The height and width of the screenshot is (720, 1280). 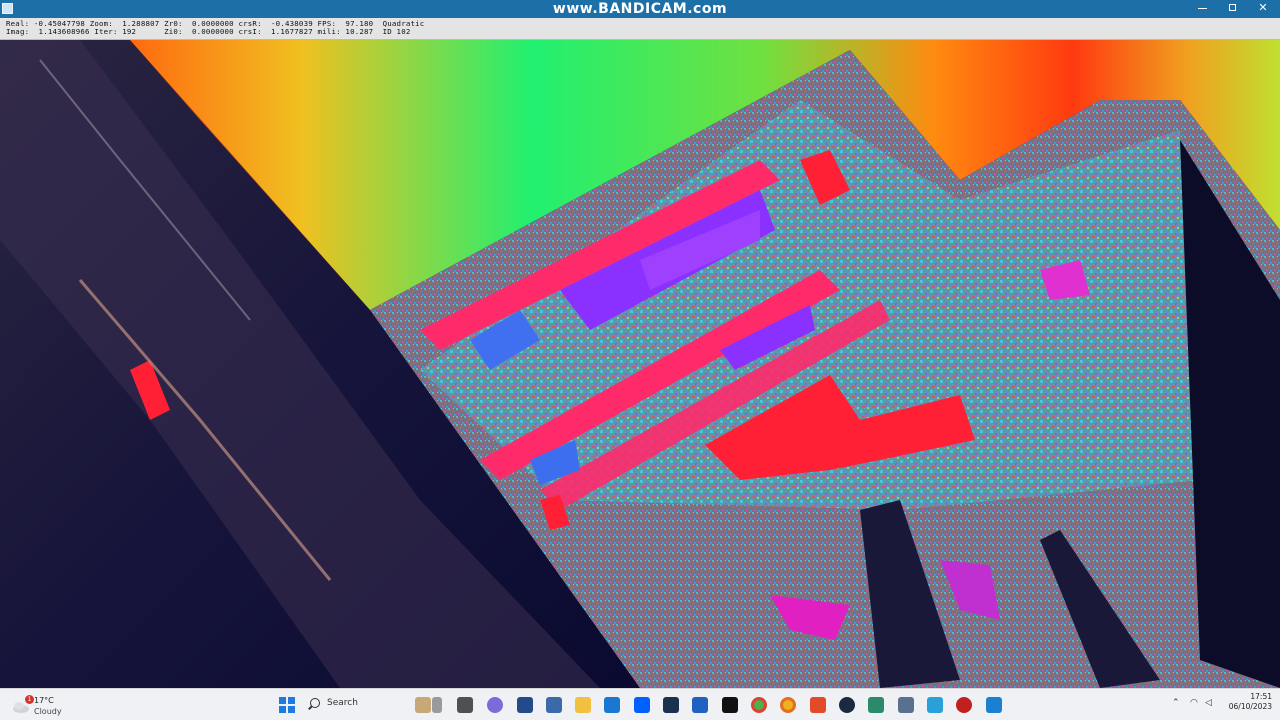 I want to click on app-icon-blue, so click(x=554, y=705).